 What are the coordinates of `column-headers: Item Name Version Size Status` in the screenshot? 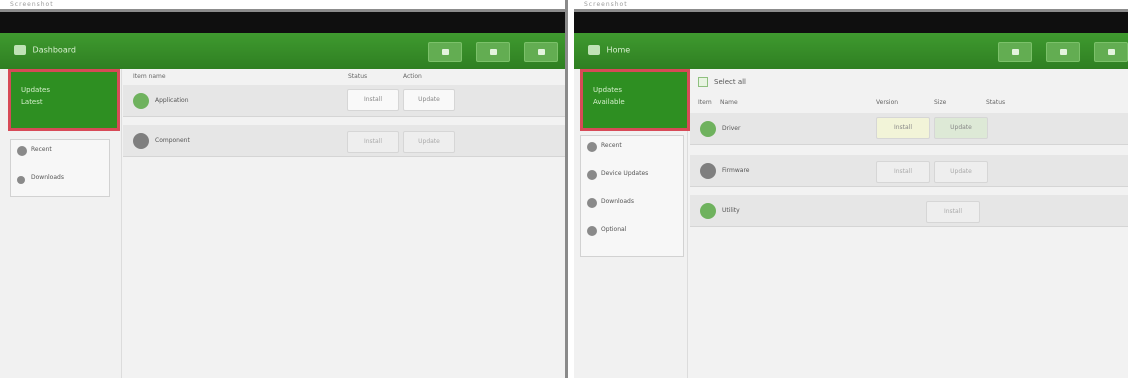 It's located at (909, 104).